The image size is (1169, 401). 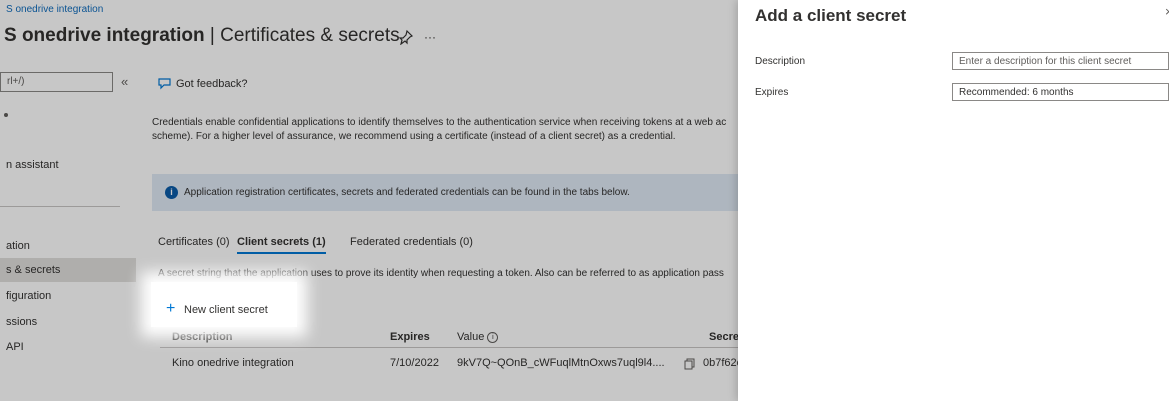 I want to click on sidebar-divider, so click(x=60, y=206).